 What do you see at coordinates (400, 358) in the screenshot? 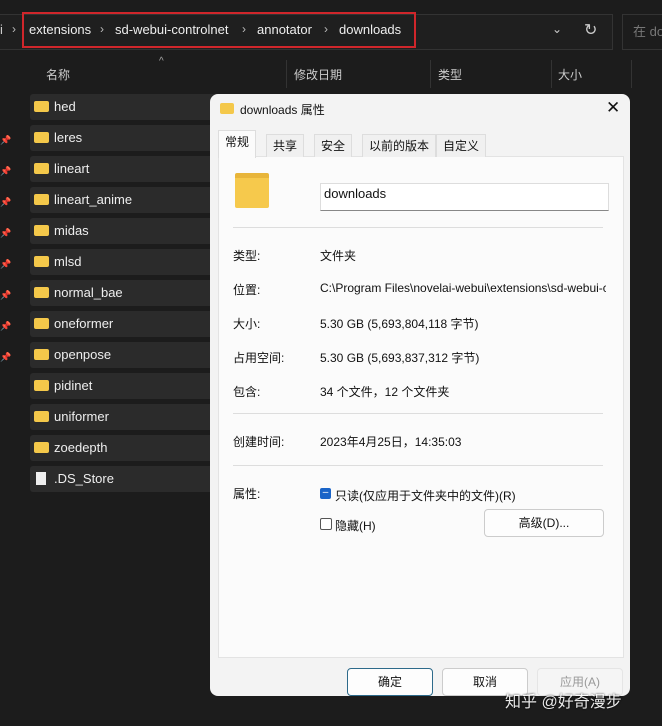
I see `disk-size-value: 5.30 GB (5,693,837,312 字节)` at bounding box center [400, 358].